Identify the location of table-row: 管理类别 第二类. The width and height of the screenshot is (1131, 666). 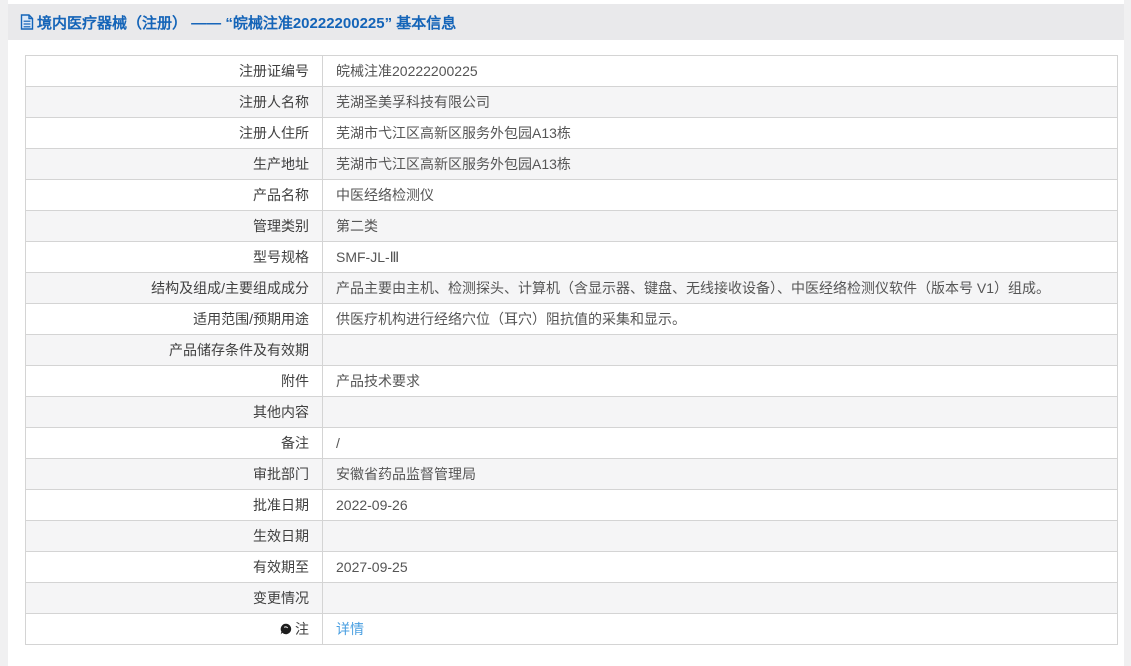
(571, 226).